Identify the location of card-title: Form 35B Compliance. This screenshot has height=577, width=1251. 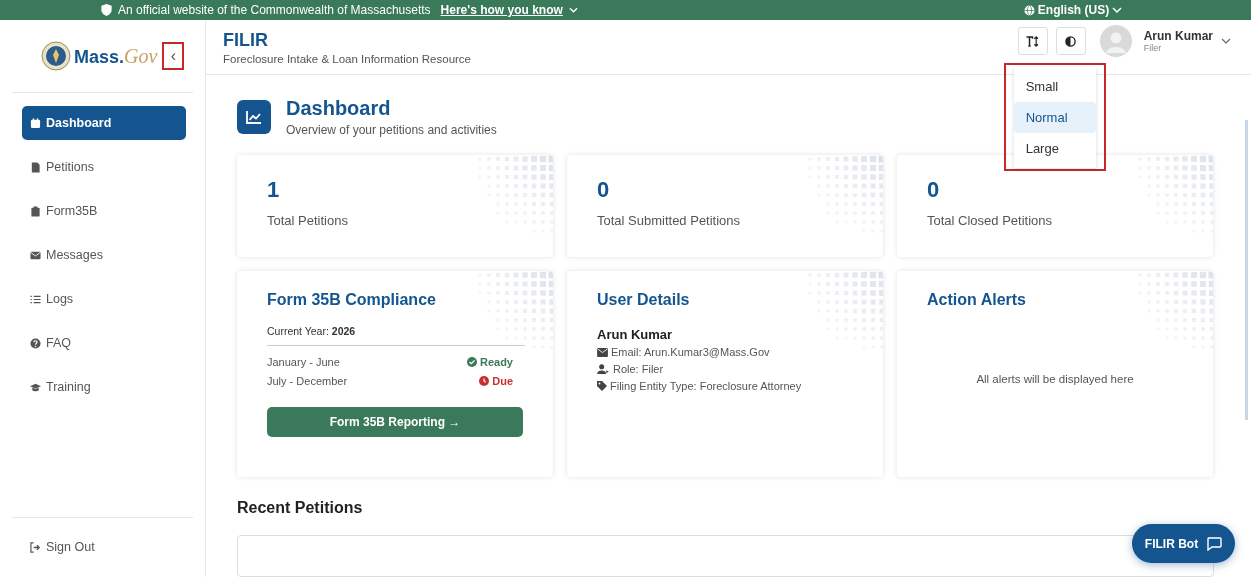
(352, 300).